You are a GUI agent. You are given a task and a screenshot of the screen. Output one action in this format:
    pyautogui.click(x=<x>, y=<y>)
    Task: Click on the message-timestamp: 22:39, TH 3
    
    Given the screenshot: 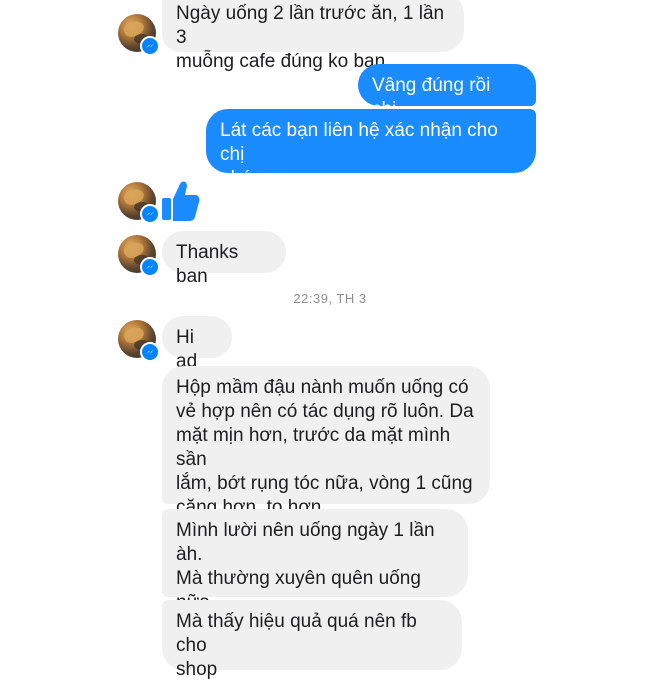 What is the action you would take?
    pyautogui.click(x=330, y=298)
    